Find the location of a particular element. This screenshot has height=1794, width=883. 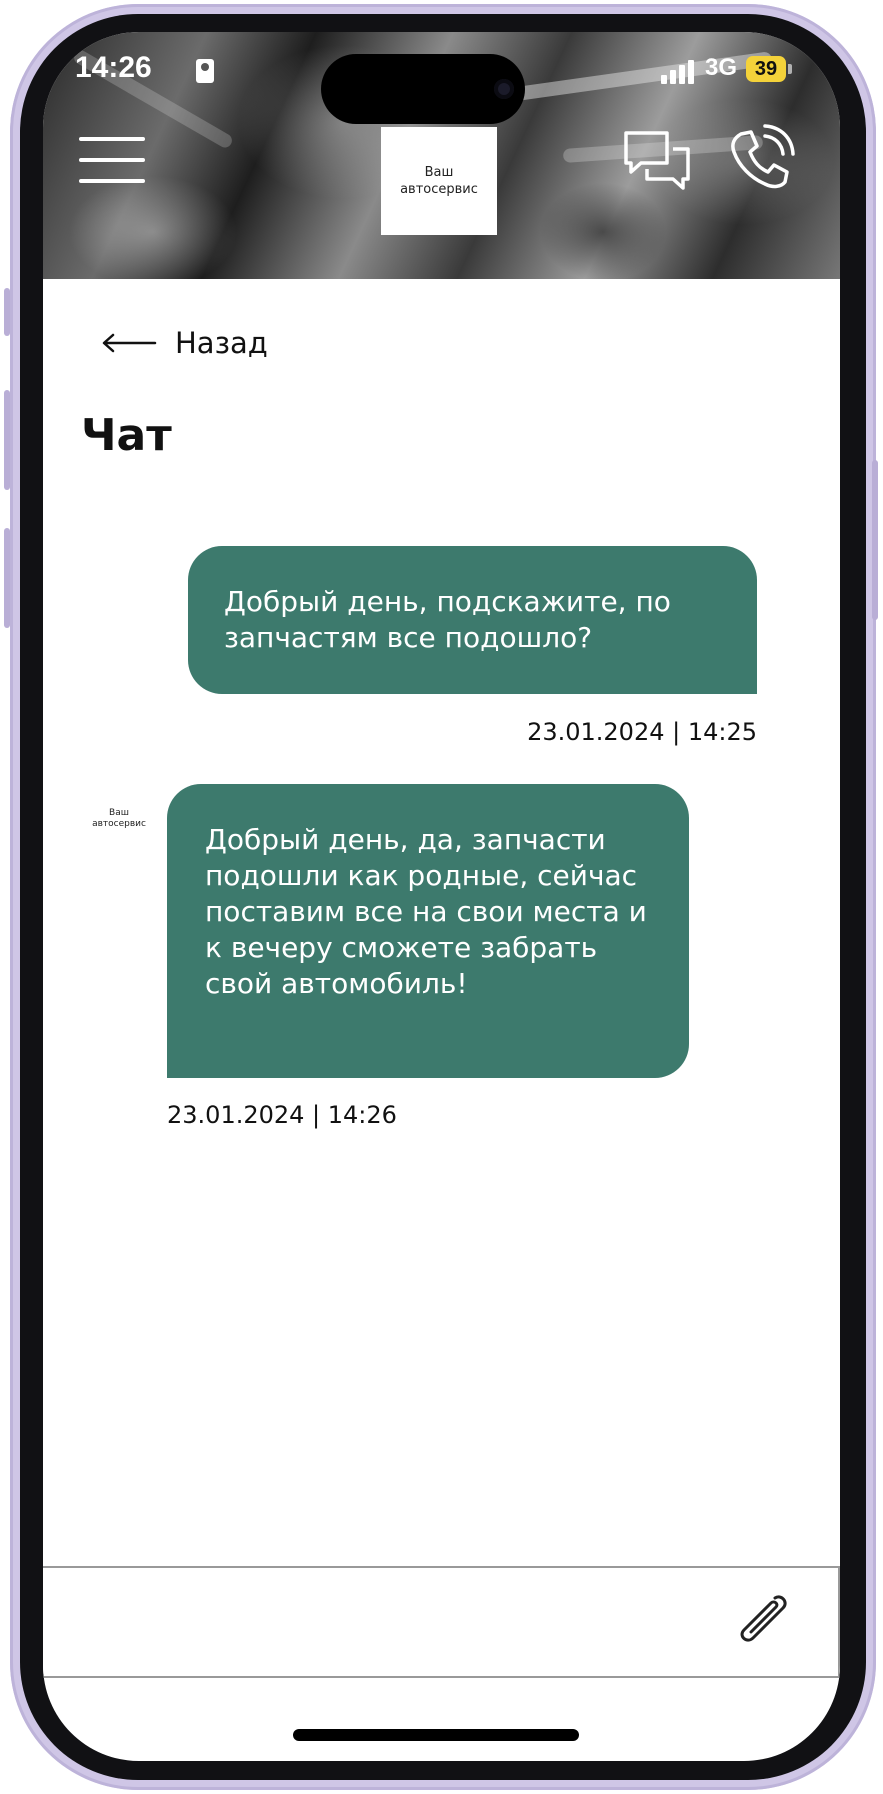

side-button is located at coordinates (7, 312).